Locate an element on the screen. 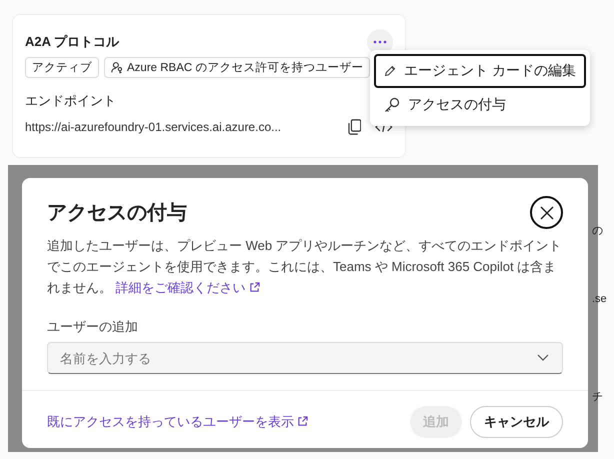  pencil-icon is located at coordinates (390, 71).